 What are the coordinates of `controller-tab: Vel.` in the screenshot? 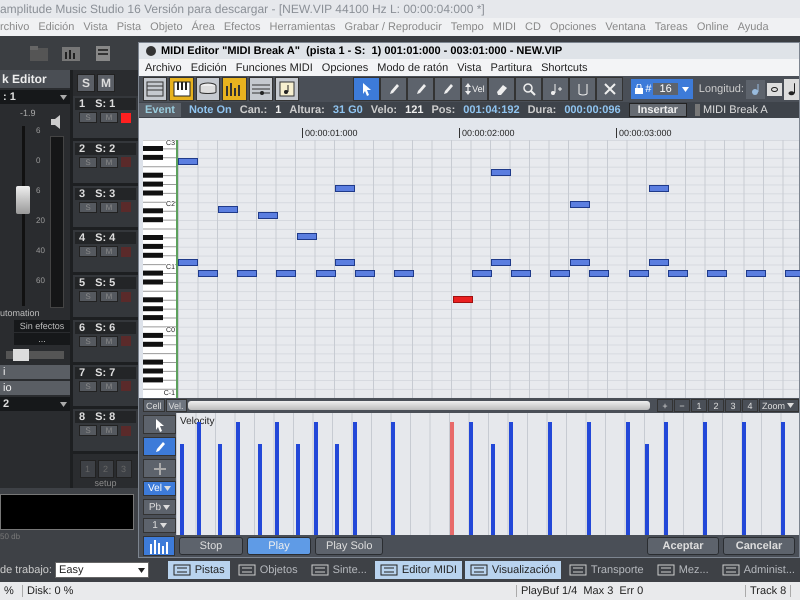 It's located at (176, 405).